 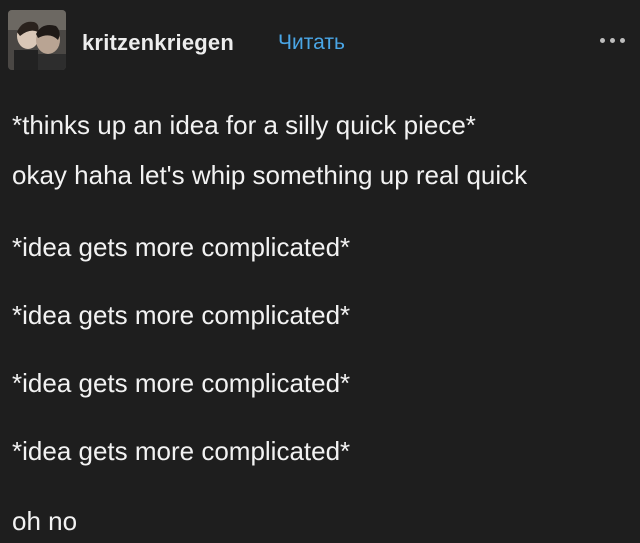 I want to click on avatar, so click(x=37, y=40).